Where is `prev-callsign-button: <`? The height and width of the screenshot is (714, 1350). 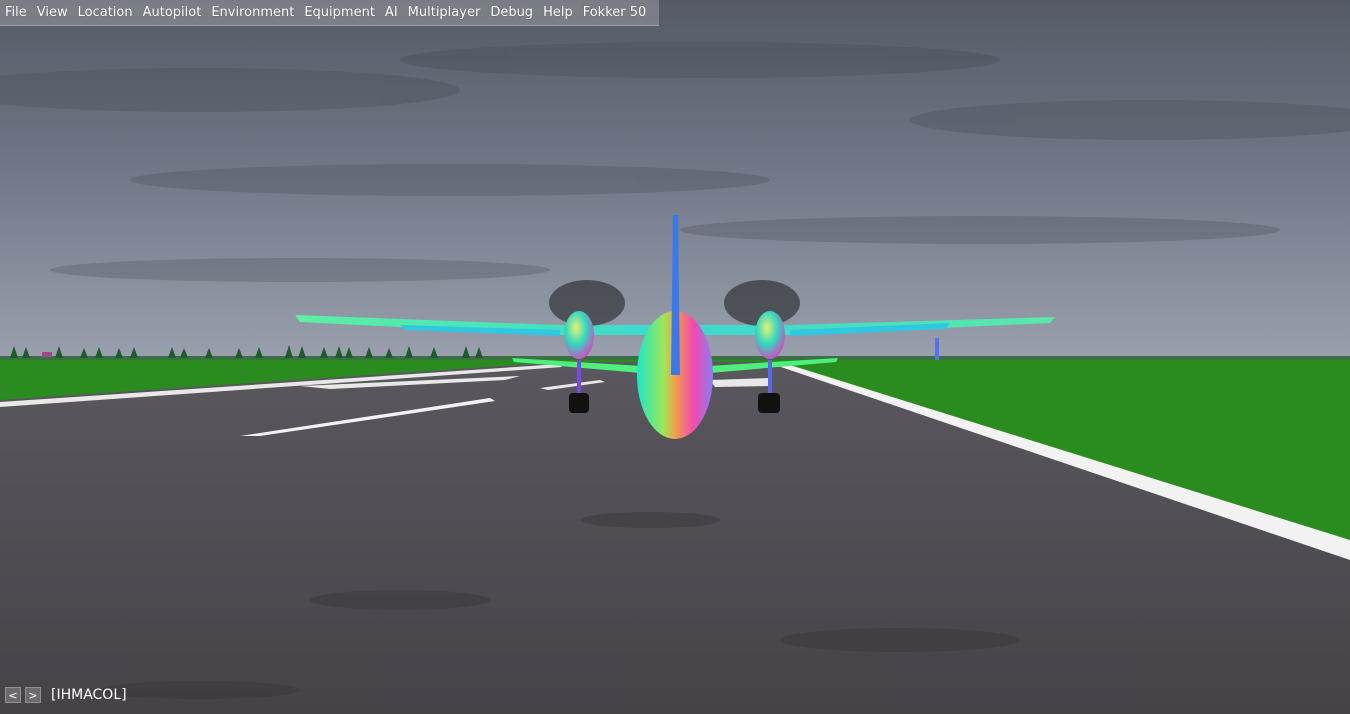 prev-callsign-button: < is located at coordinates (13, 695).